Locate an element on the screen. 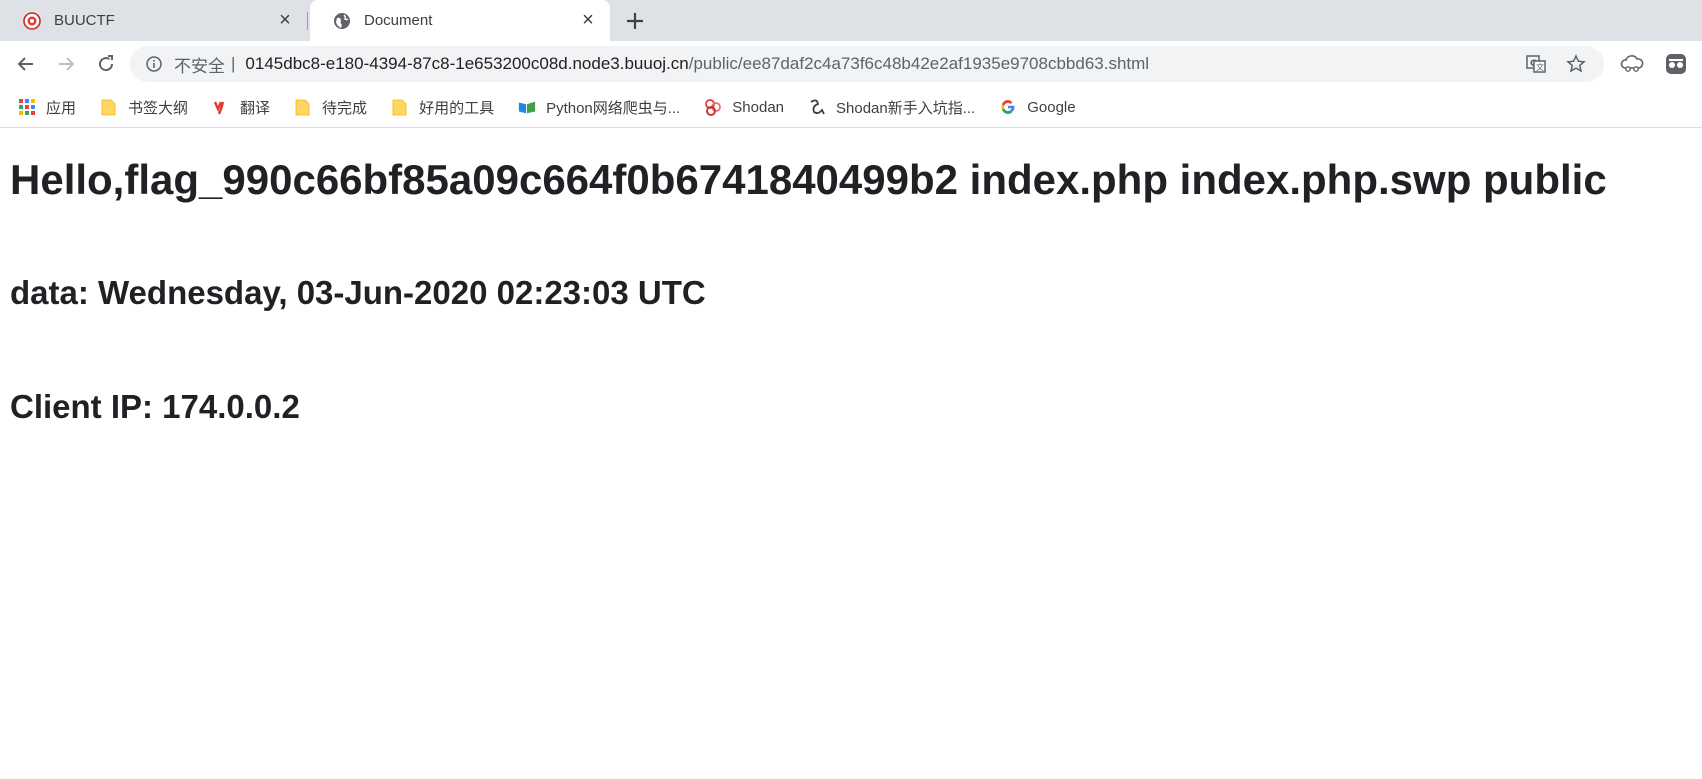 The width and height of the screenshot is (1702, 779). bookmark-shodan: Shodan is located at coordinates (744, 107).